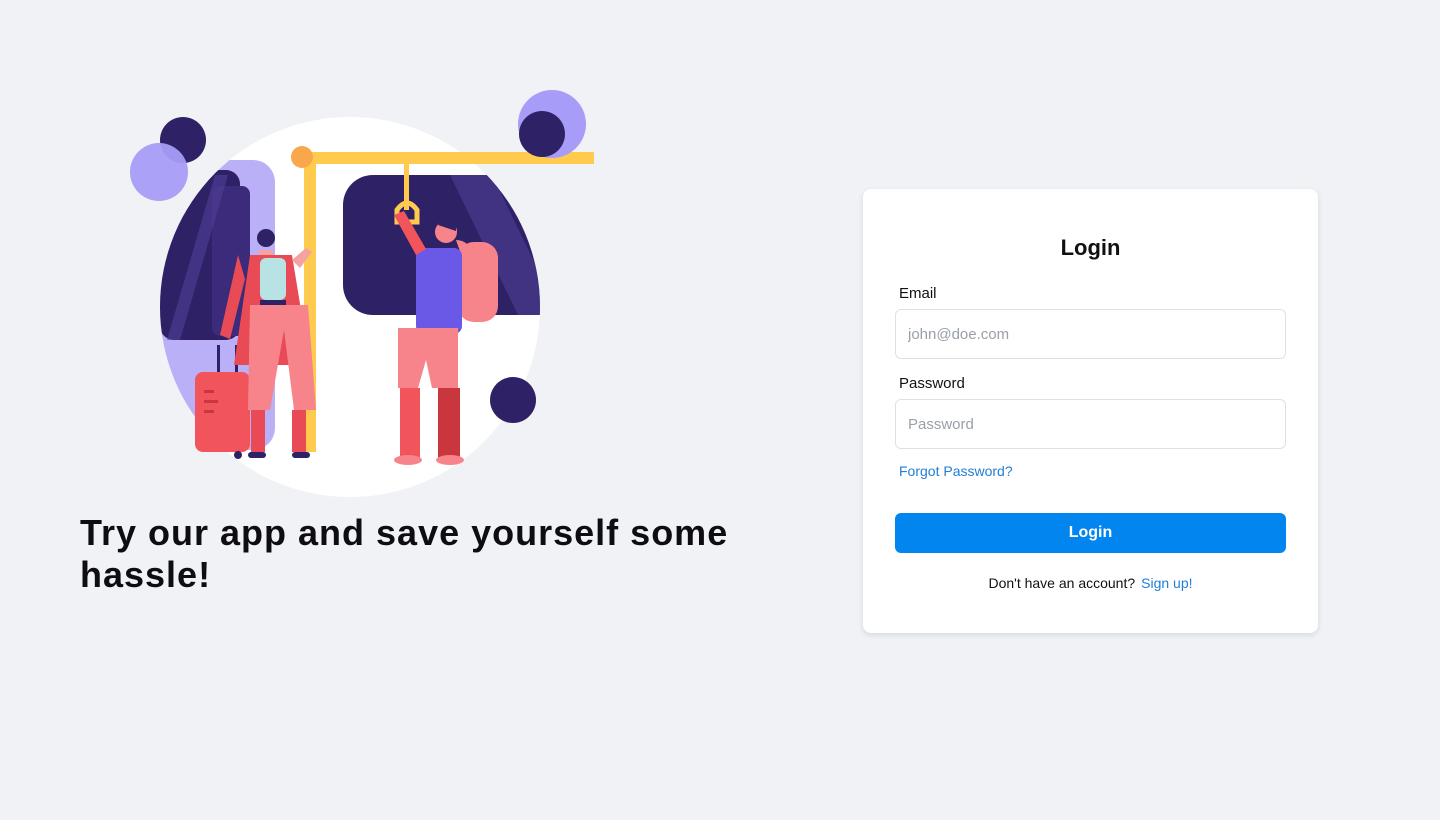 This screenshot has width=1440, height=820. What do you see at coordinates (1090, 533) in the screenshot?
I see `login-button: Login` at bounding box center [1090, 533].